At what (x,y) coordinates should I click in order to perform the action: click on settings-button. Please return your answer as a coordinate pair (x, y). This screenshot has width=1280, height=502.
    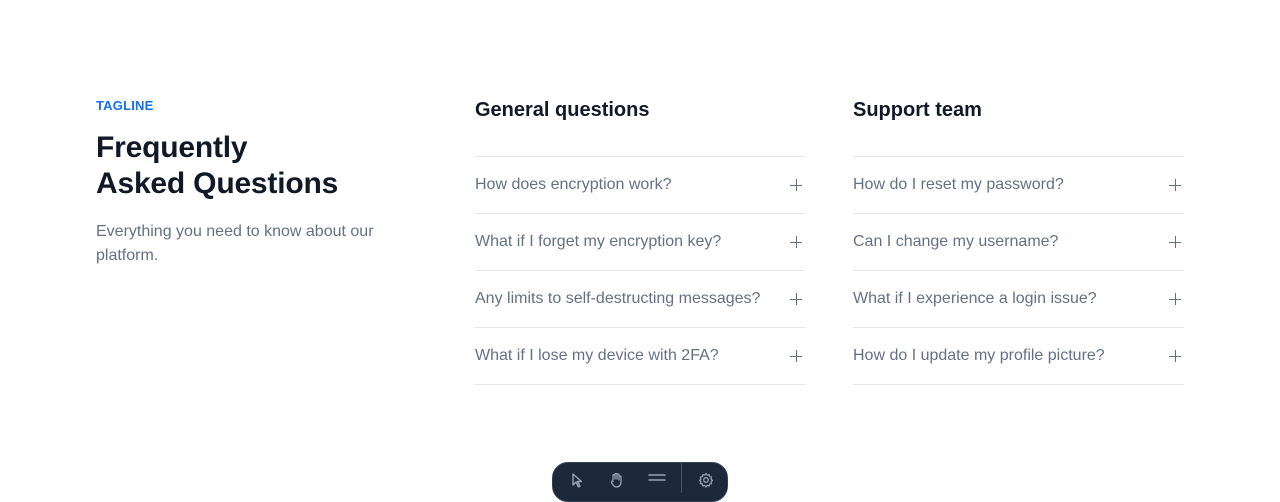
    Looking at the image, I should click on (706, 482).